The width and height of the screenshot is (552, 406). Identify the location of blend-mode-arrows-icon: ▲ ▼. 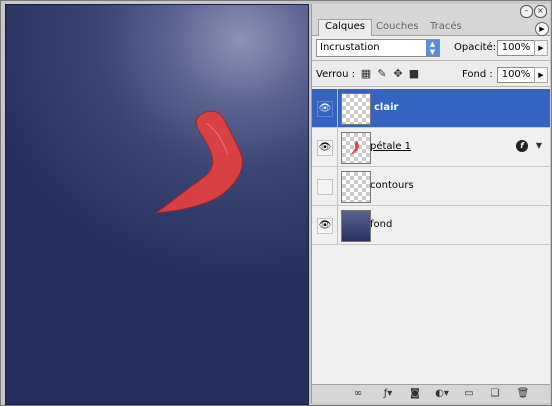
(432, 48).